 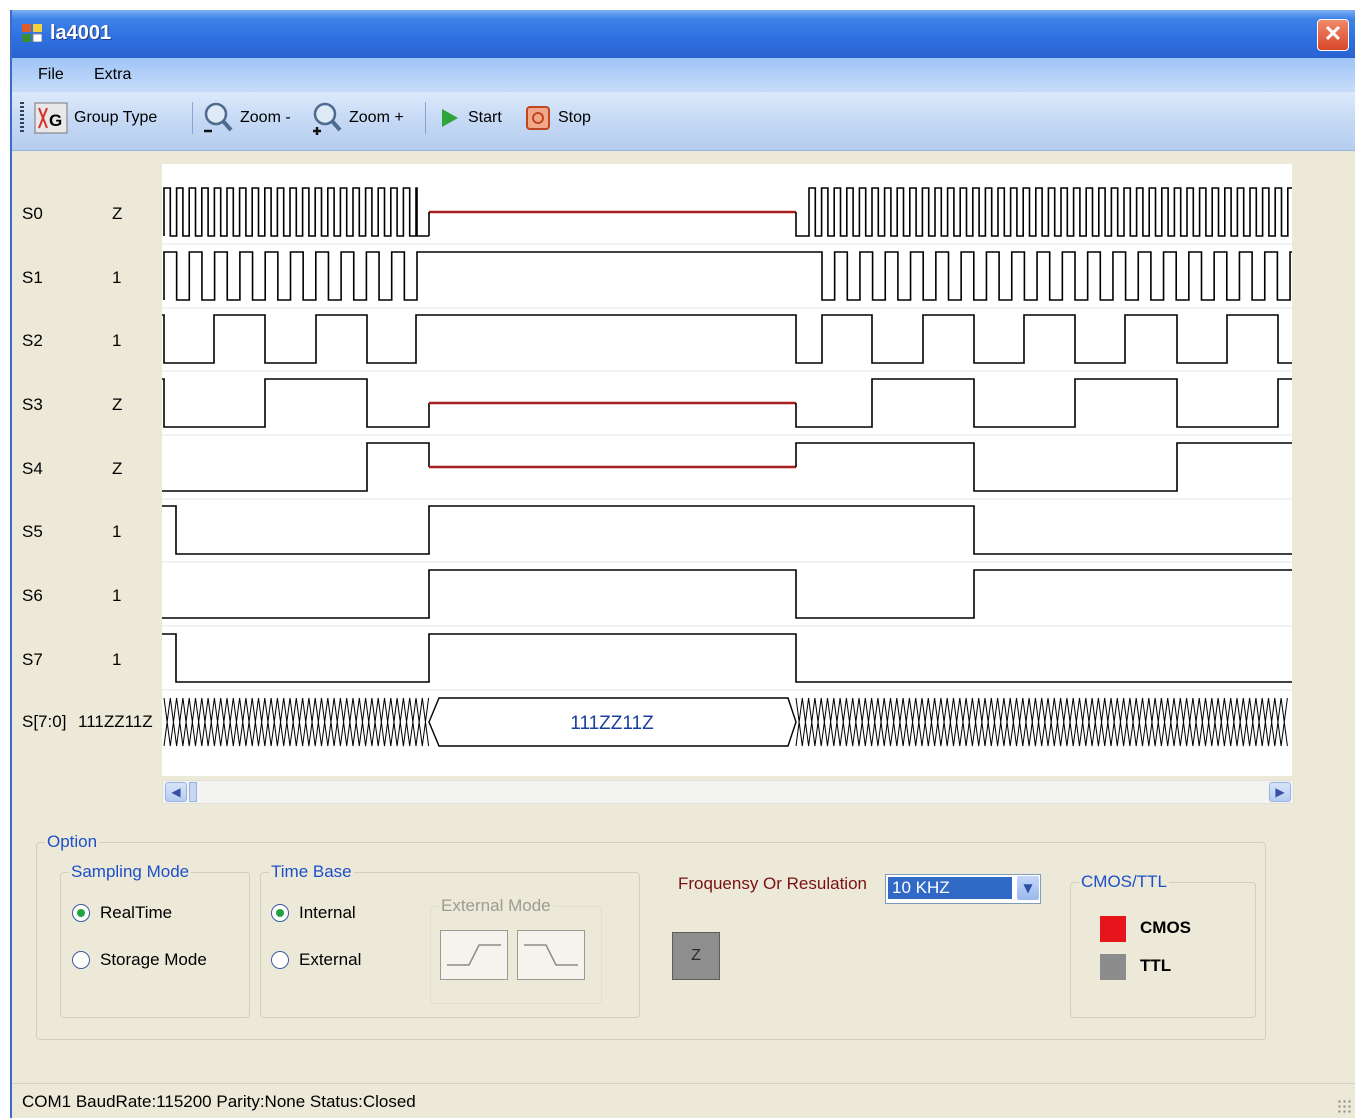 What do you see at coordinates (330, 959) in the screenshot?
I see `external-label: External` at bounding box center [330, 959].